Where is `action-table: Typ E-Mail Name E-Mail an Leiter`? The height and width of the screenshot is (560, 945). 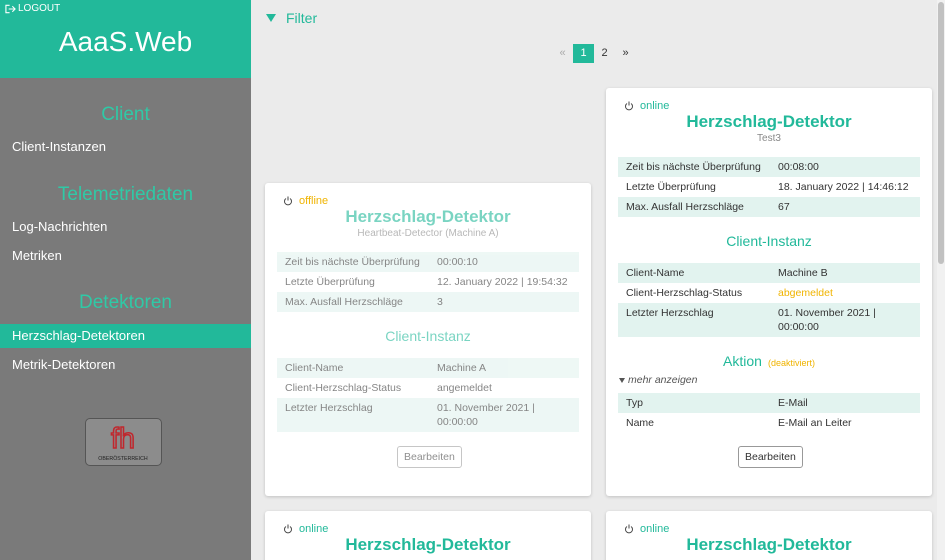 action-table: Typ E-Mail Name E-Mail an Leiter is located at coordinates (769, 413).